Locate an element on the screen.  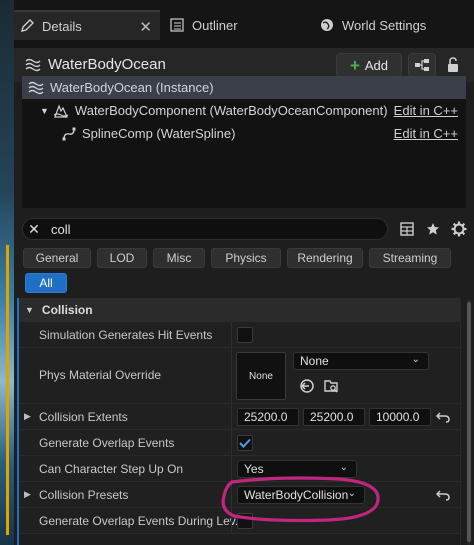
selection-highlight is located at coordinates (7, 390).